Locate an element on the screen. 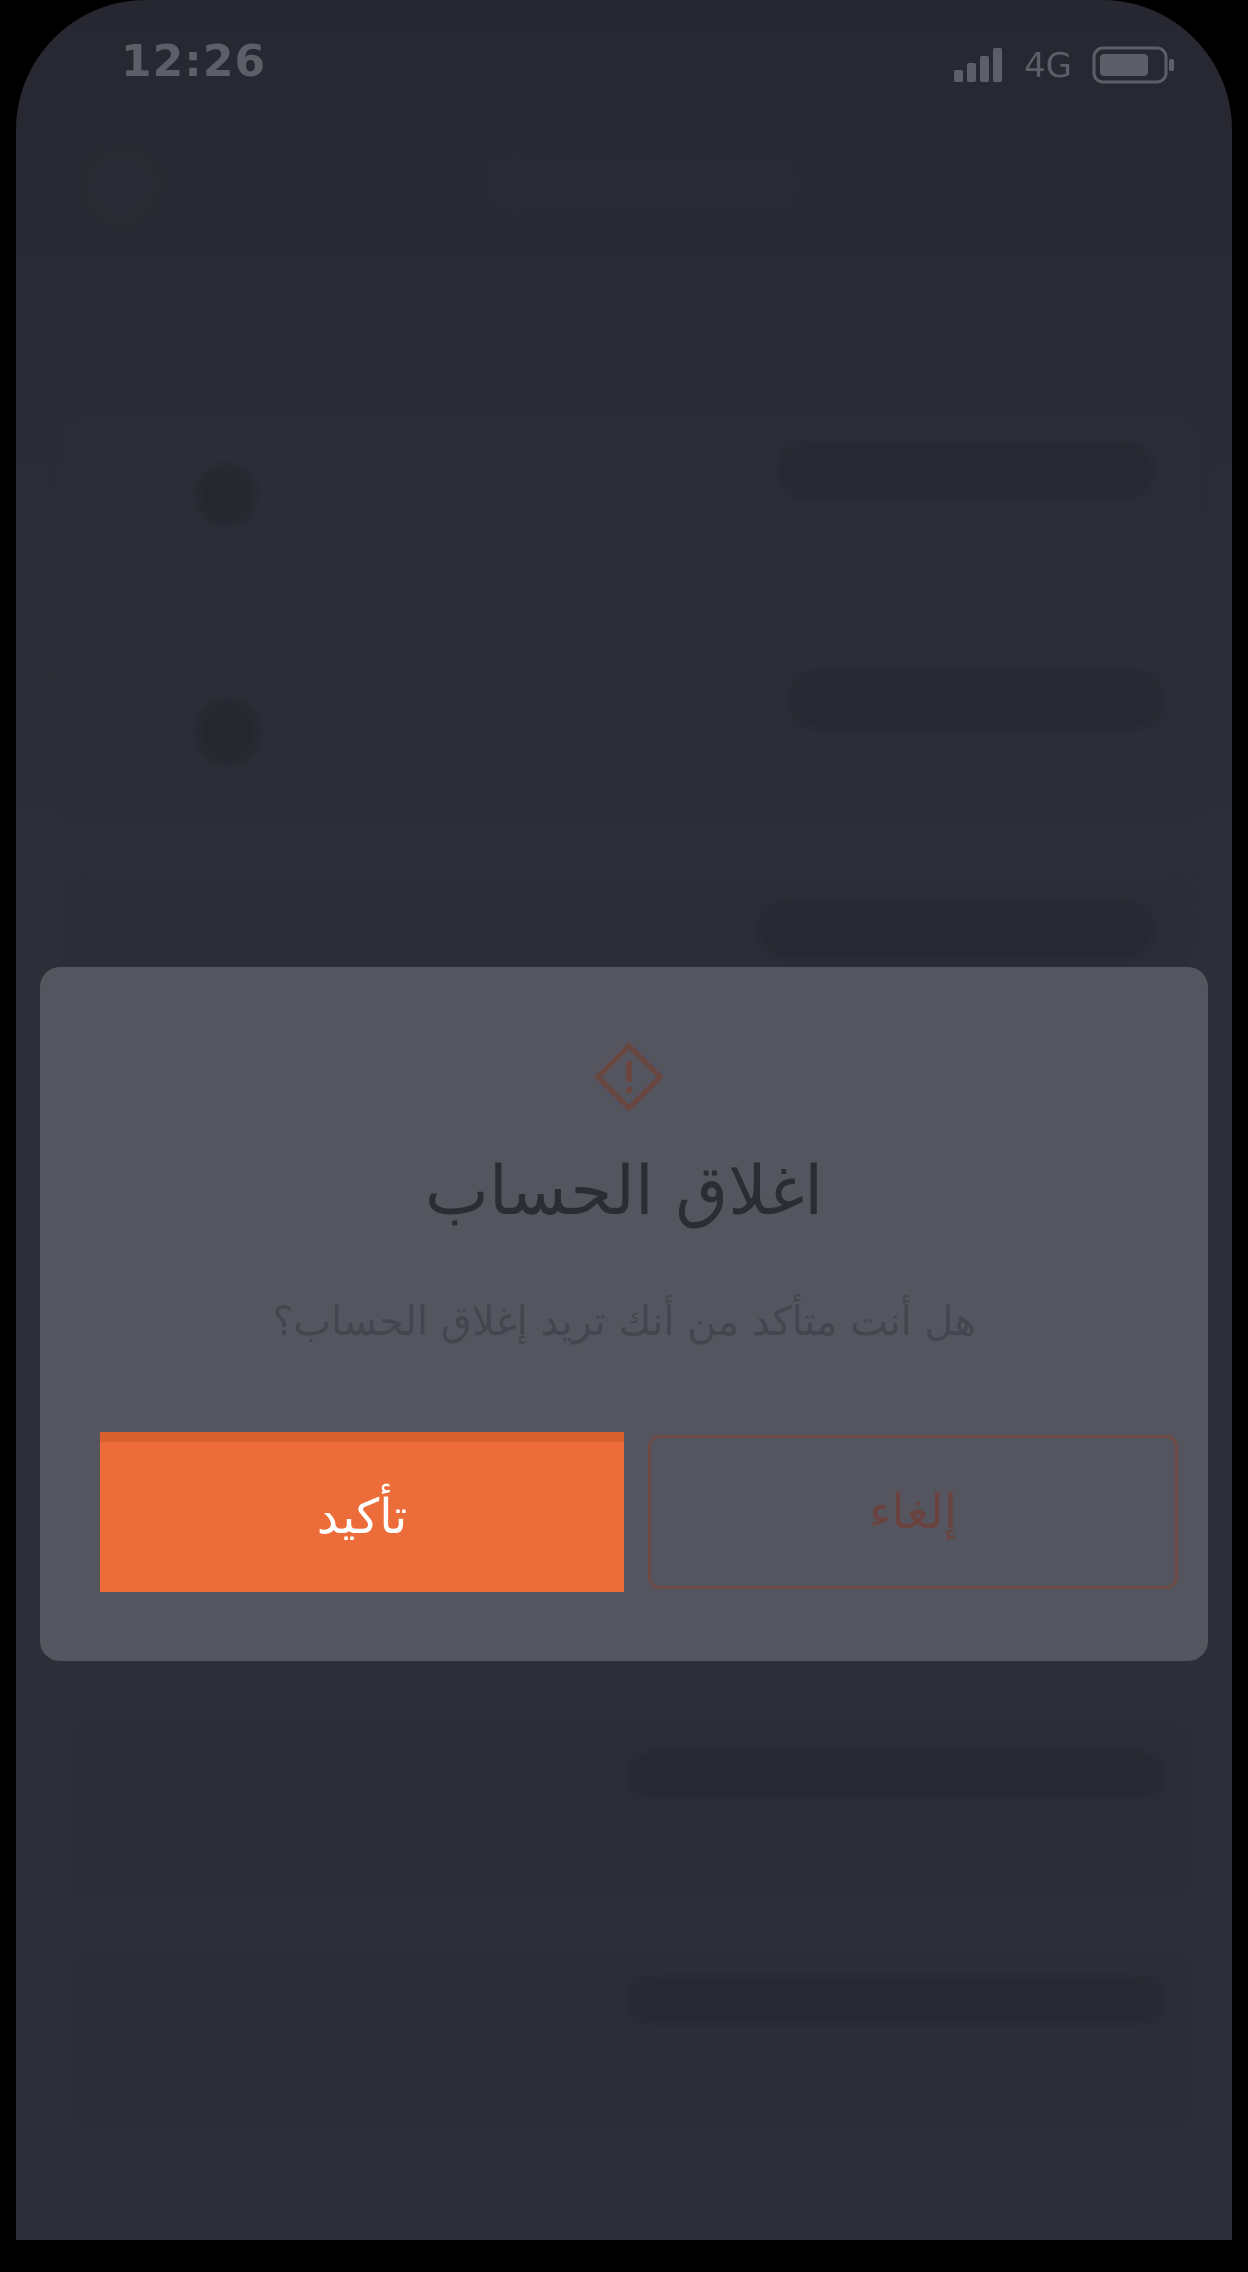 The width and height of the screenshot is (1248, 2272). cancel-button: إلغاء is located at coordinates (913, 1512).